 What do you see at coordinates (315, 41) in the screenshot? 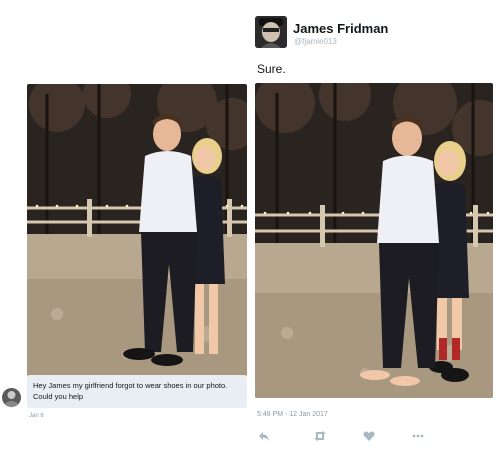
I see `author-handle: @fjamie013` at bounding box center [315, 41].